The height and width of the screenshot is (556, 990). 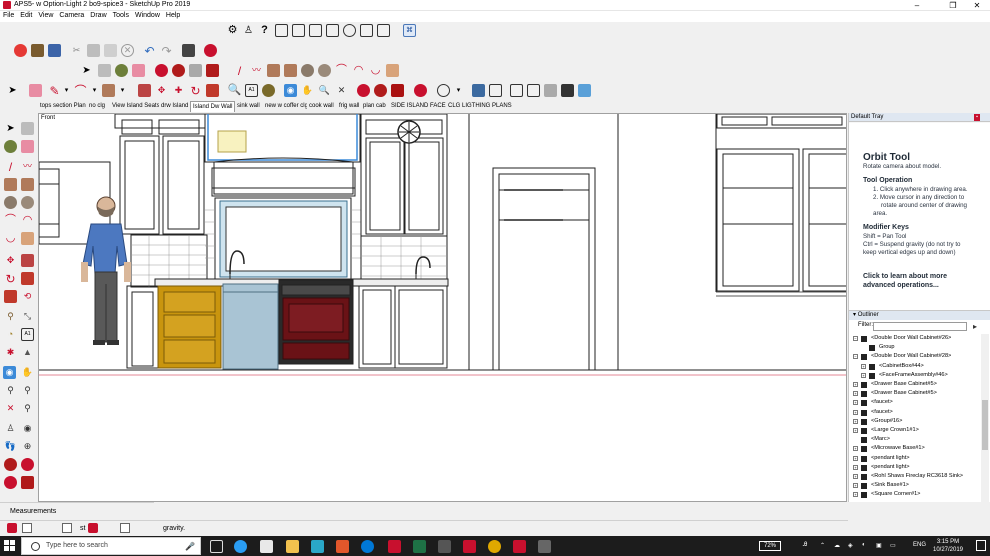 What do you see at coordinates (27, 316) in the screenshot?
I see `dimension-icon: ⤡` at bounding box center [27, 316].